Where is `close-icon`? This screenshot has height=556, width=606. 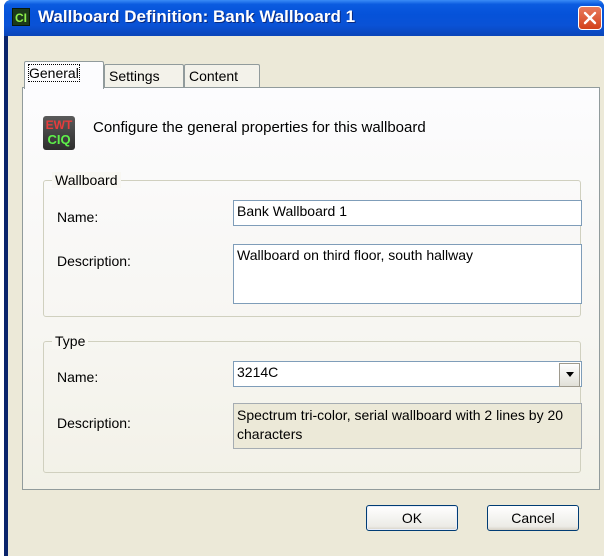 close-icon is located at coordinates (590, 18).